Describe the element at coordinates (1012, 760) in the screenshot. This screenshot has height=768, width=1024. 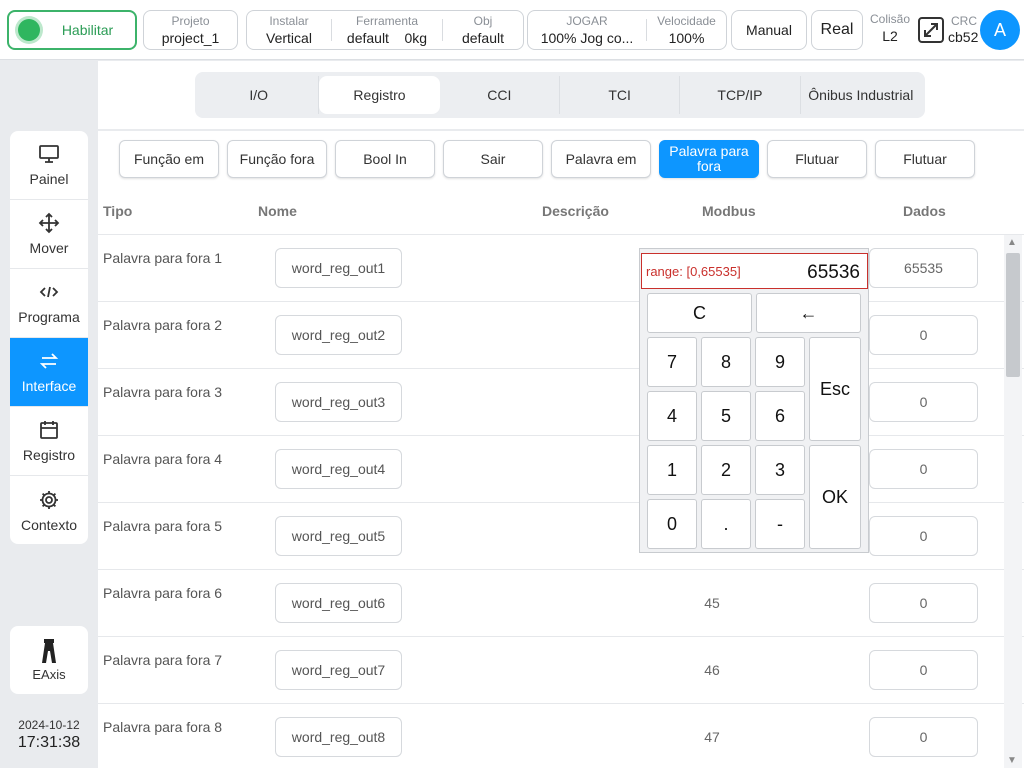
I see `scroll-down-icon: ▼` at that location.